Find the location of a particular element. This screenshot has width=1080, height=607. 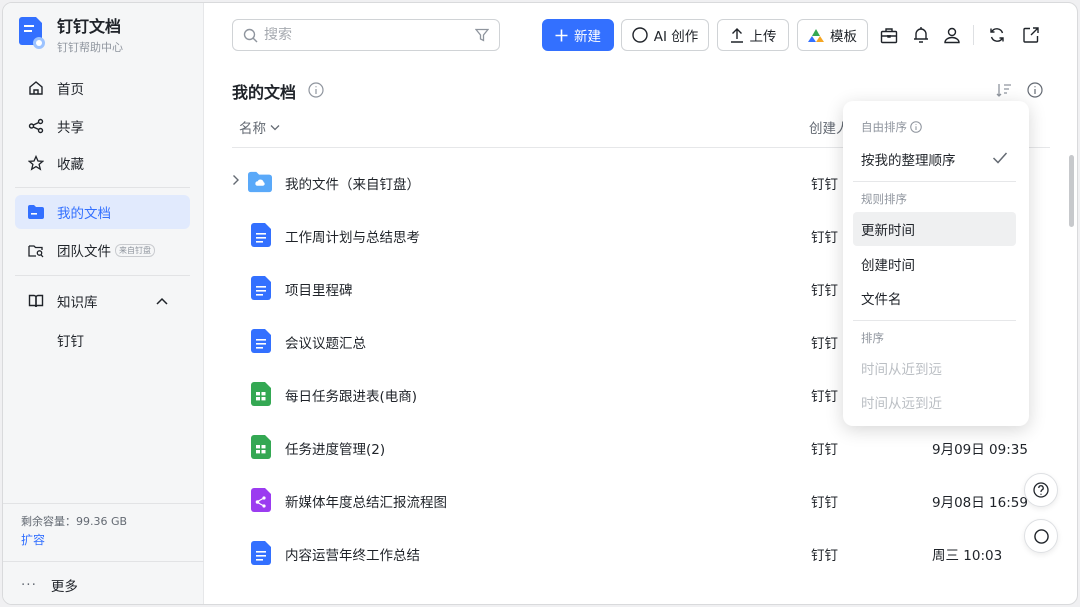

file-name: 内容运营年终工作总结 is located at coordinates (352, 556).